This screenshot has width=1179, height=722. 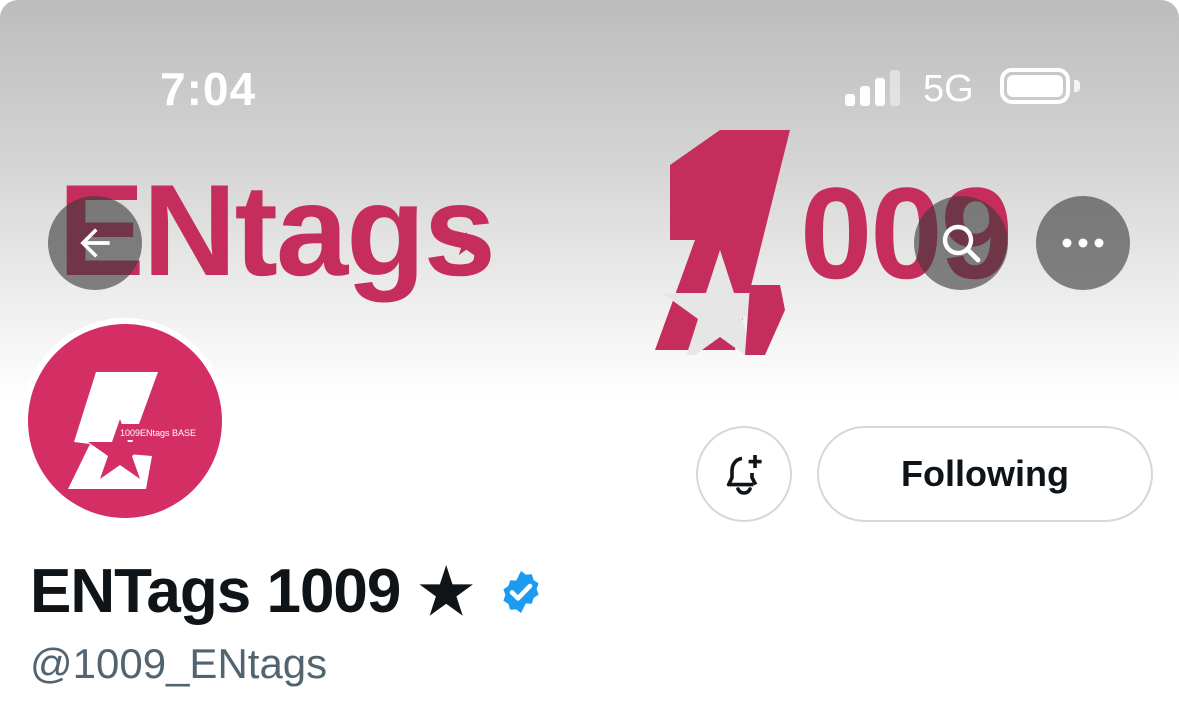 What do you see at coordinates (948, 89) in the screenshot?
I see `network-label: 5G` at bounding box center [948, 89].